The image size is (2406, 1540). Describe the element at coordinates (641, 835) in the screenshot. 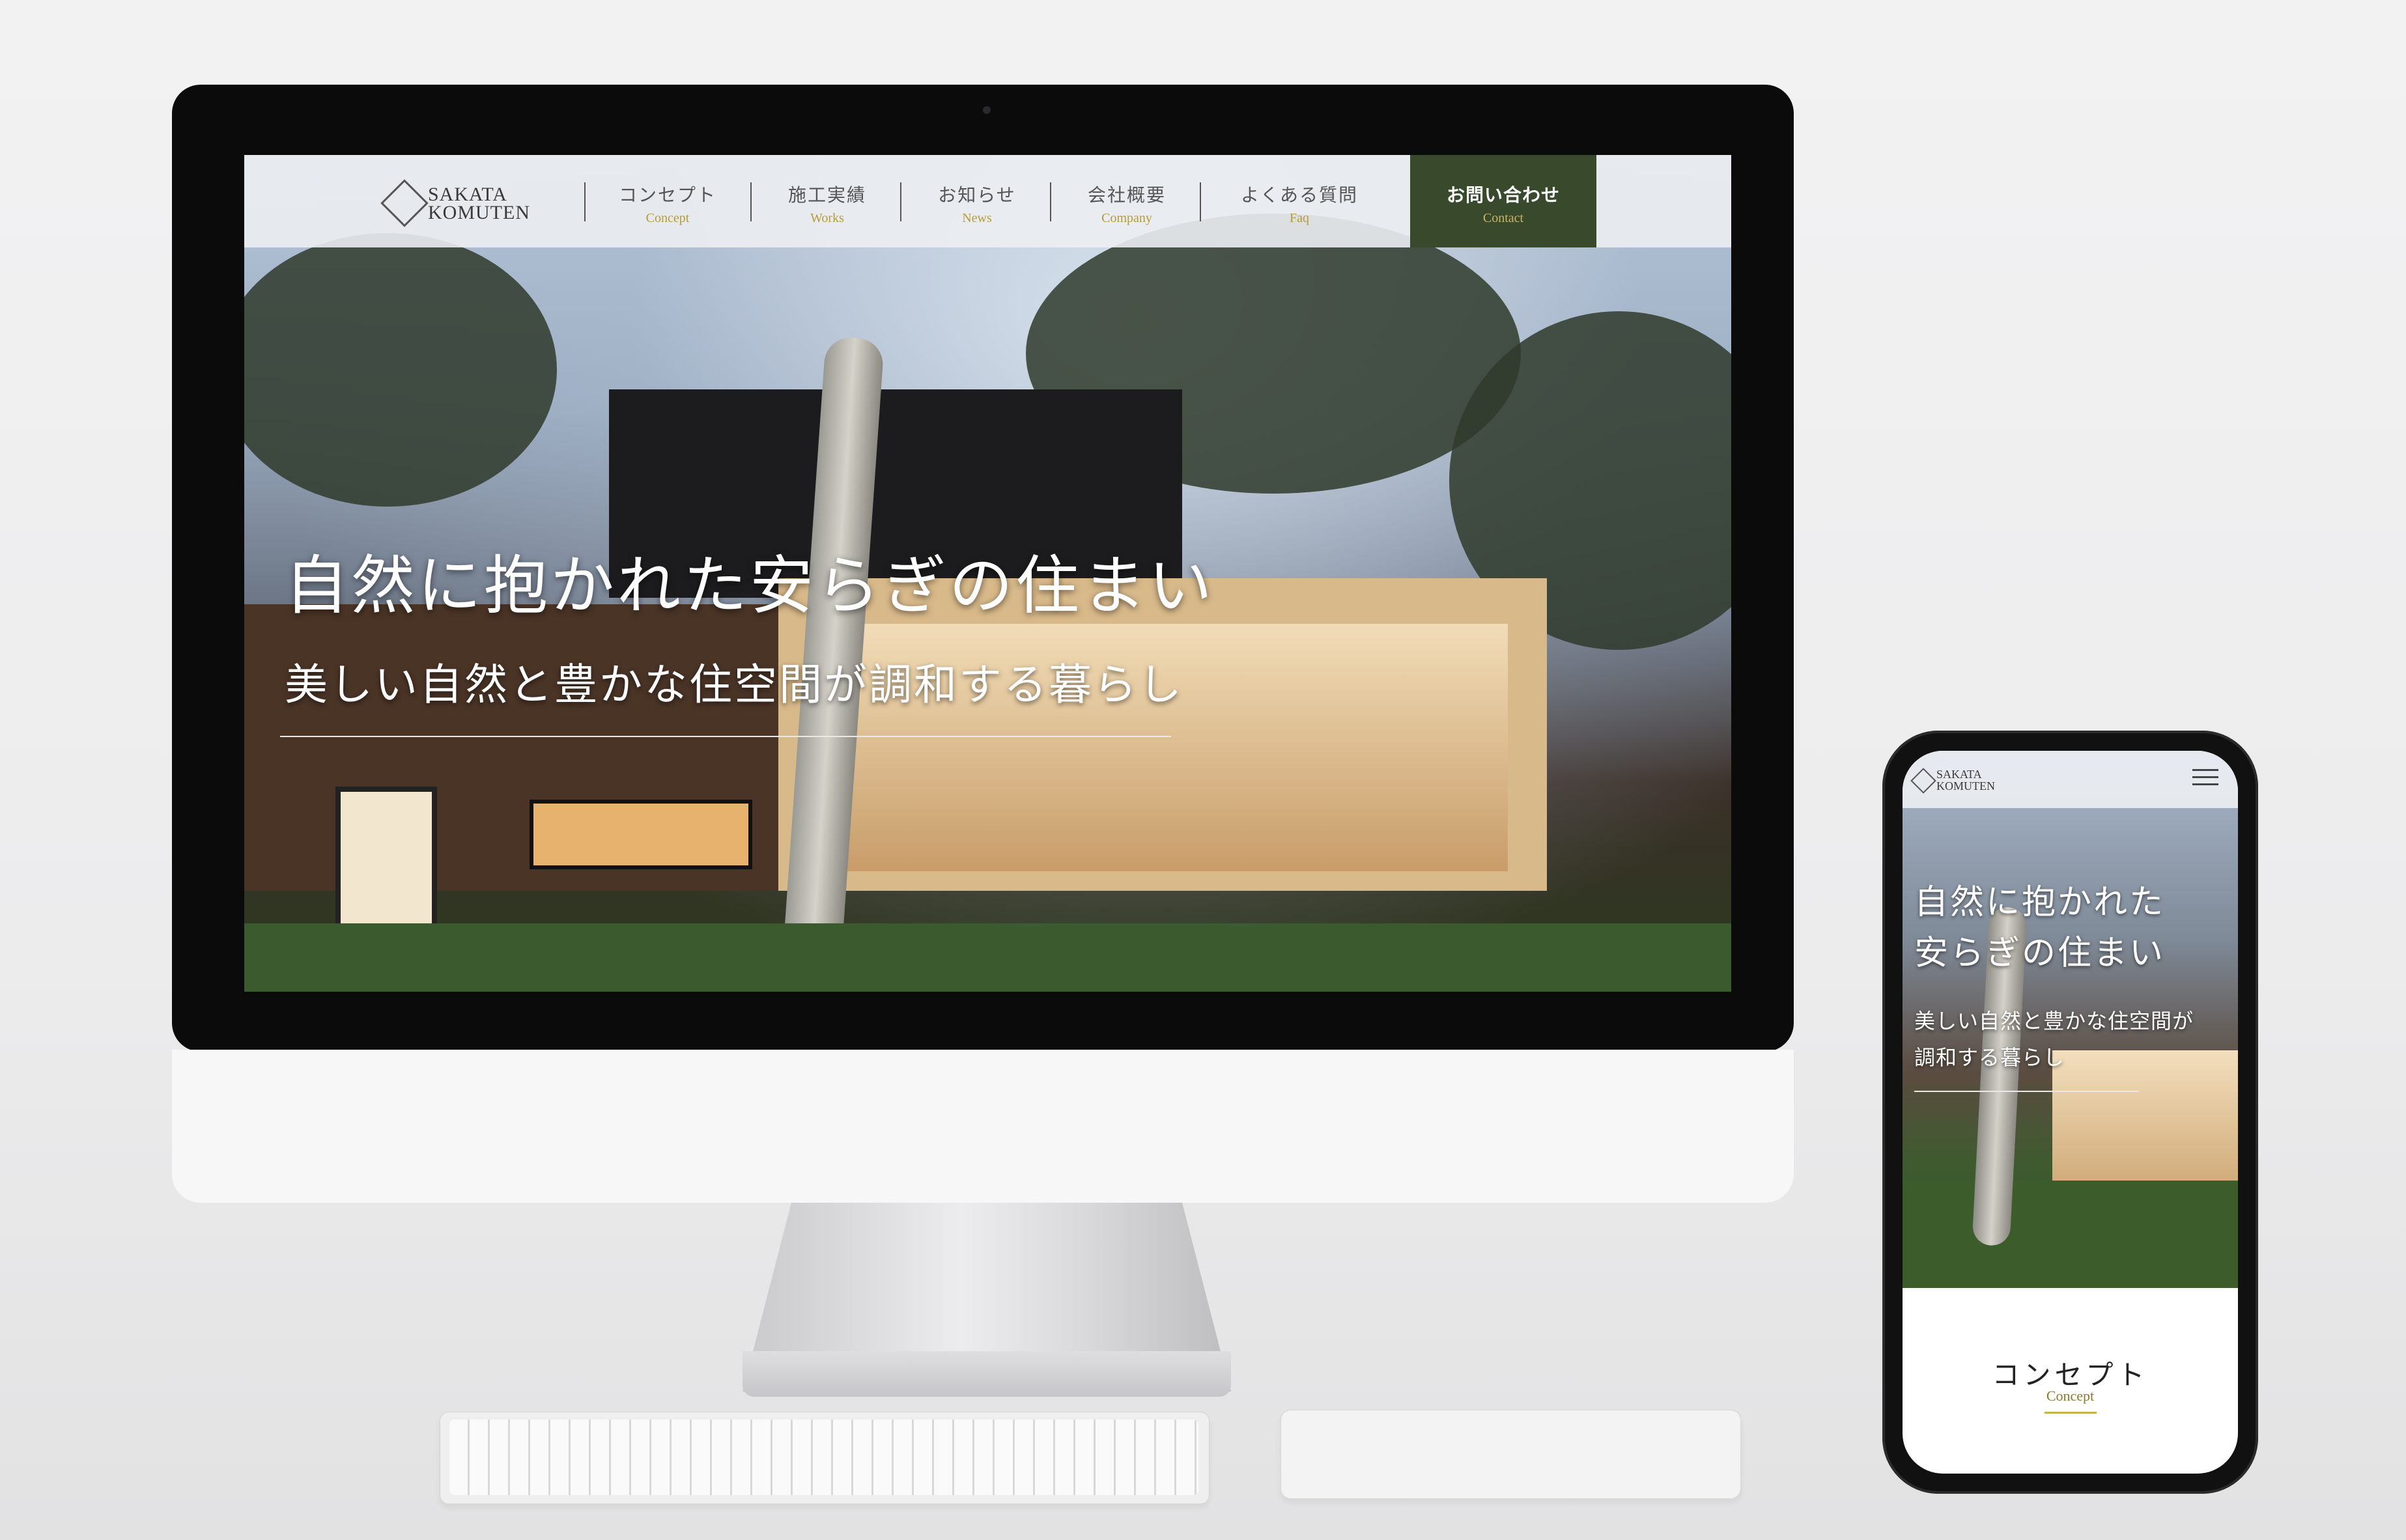

I see `house-window` at that location.